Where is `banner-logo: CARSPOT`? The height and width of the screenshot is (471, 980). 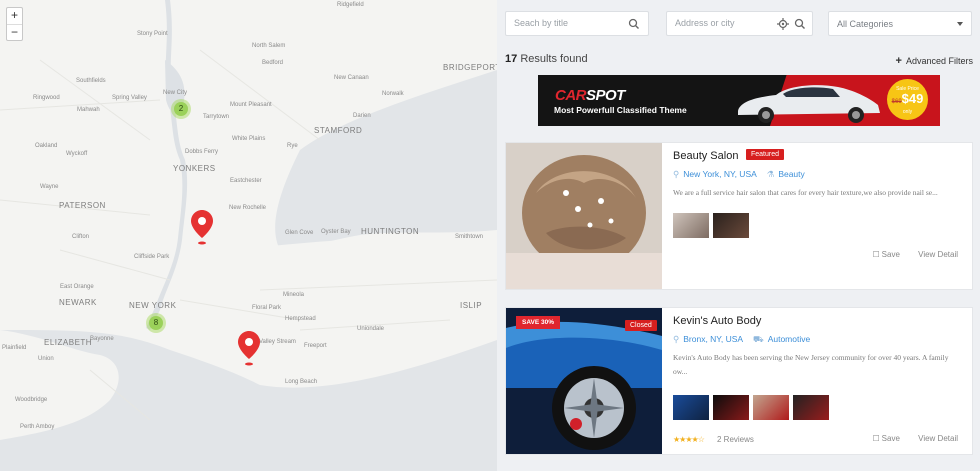 banner-logo: CARSPOT is located at coordinates (590, 95).